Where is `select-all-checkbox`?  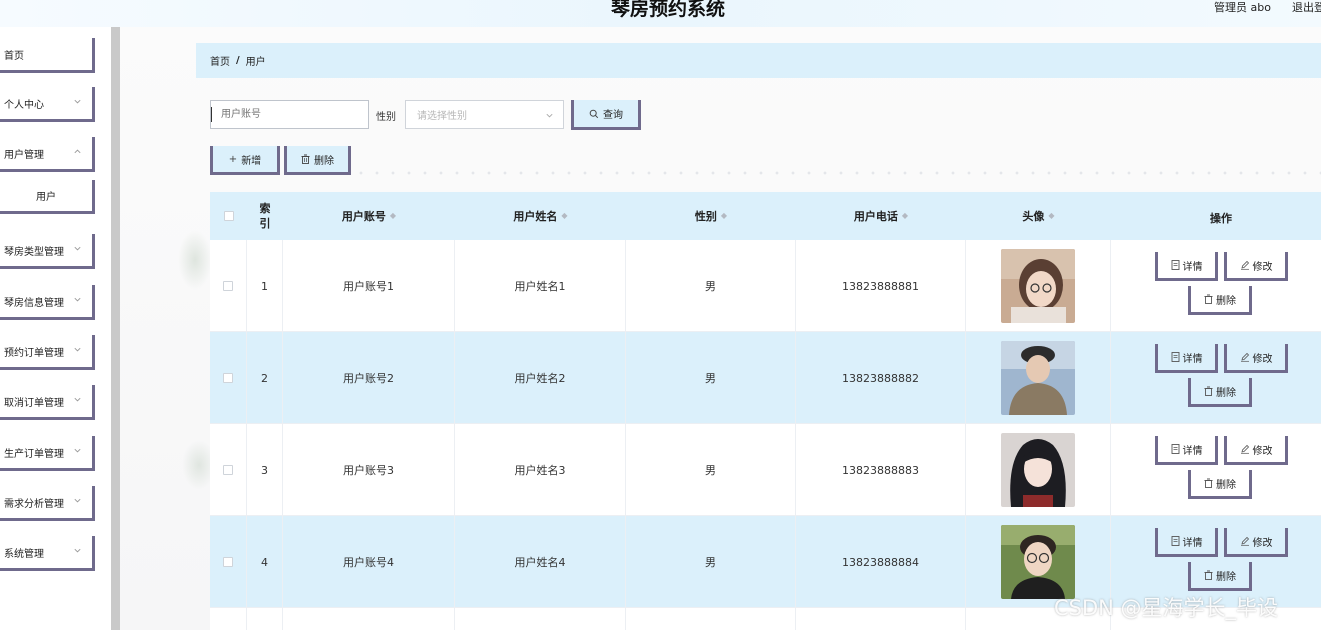 select-all-checkbox is located at coordinates (228, 216).